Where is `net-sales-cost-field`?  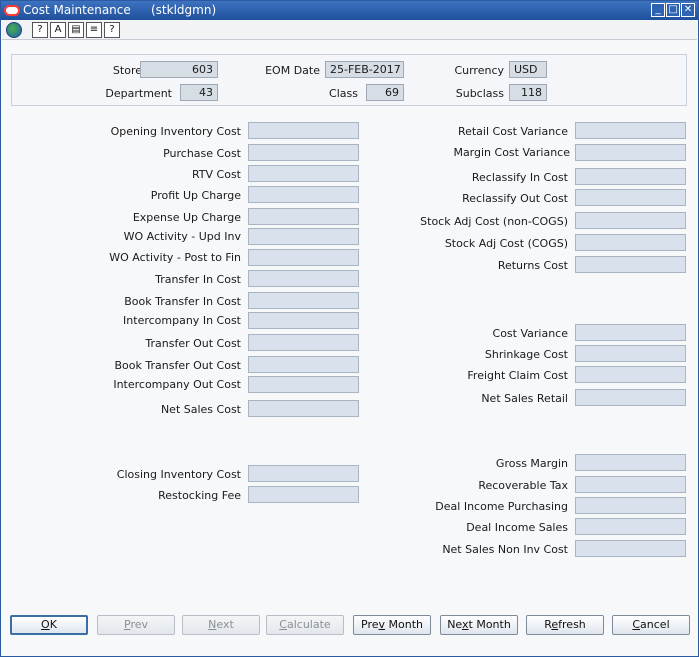 net-sales-cost-field is located at coordinates (303, 408).